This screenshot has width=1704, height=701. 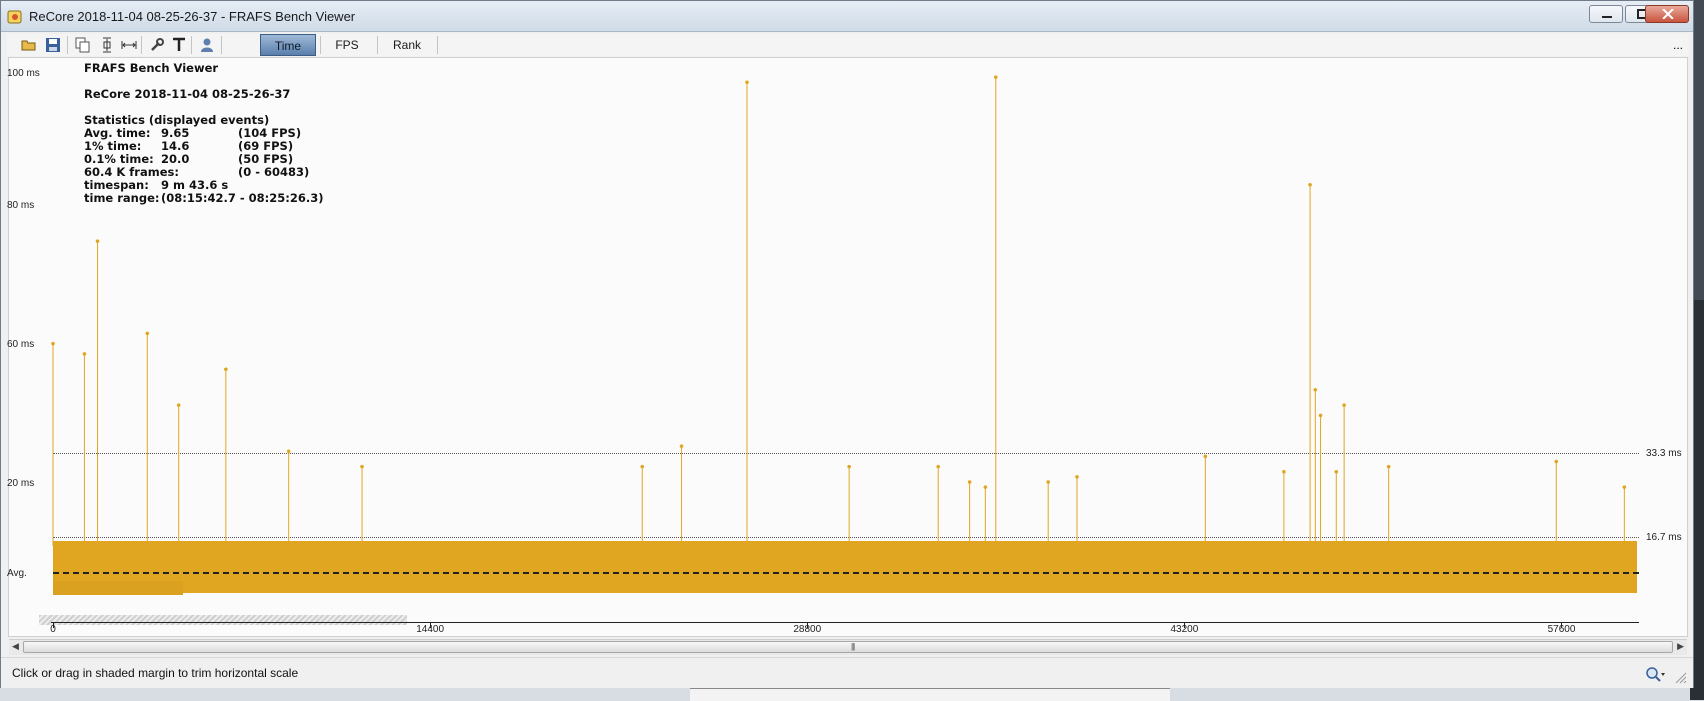 What do you see at coordinates (223, 620) in the screenshot?
I see `trim-margin` at bounding box center [223, 620].